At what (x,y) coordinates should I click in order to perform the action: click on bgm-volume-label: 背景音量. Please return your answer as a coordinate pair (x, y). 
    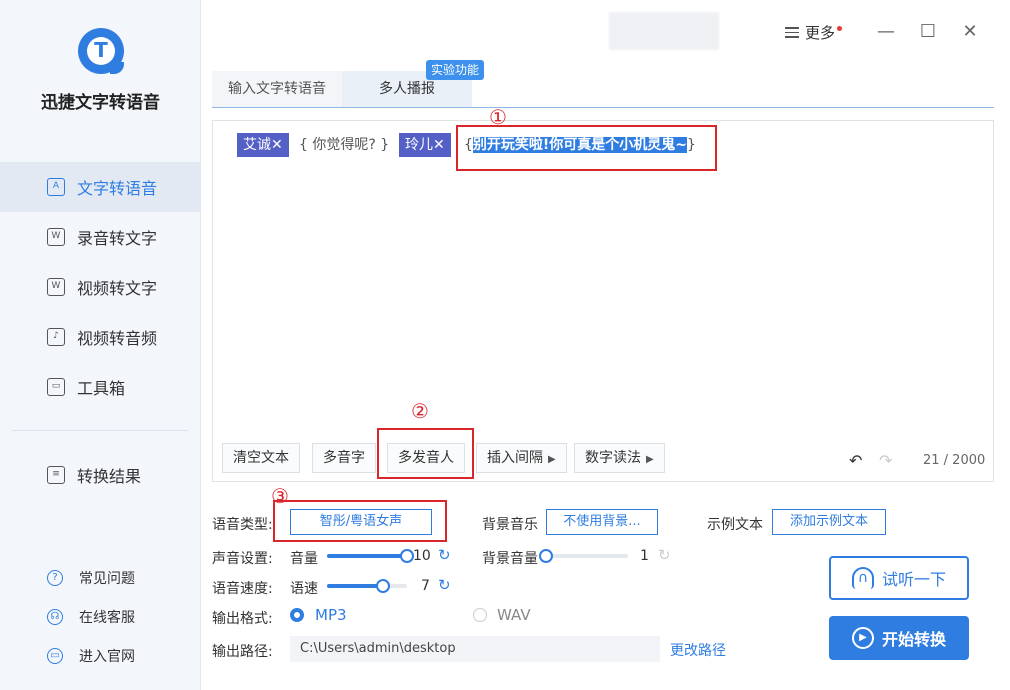
    Looking at the image, I should click on (510, 559).